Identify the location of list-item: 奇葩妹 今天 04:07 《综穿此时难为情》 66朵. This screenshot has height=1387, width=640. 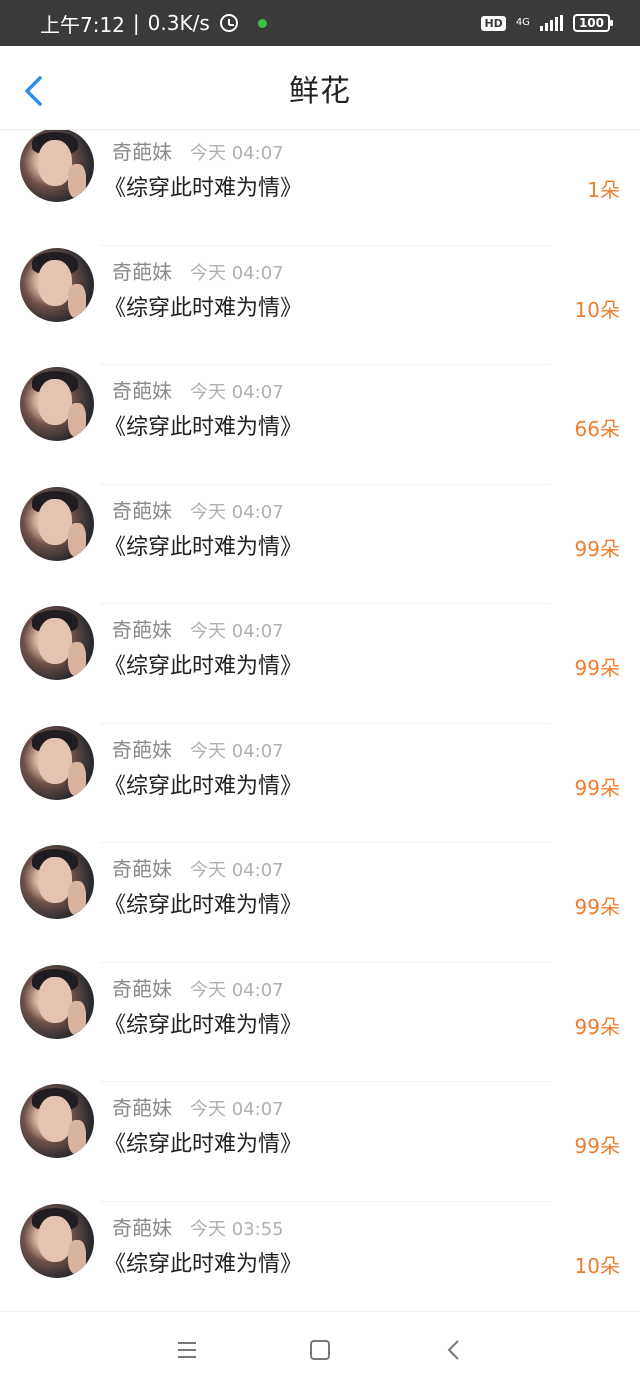
(320, 425).